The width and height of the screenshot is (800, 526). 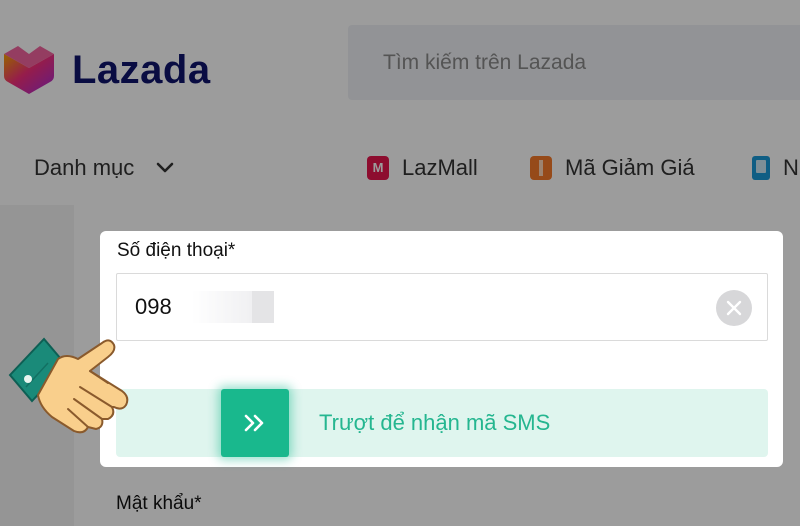 I want to click on close-icon, so click(x=734, y=308).